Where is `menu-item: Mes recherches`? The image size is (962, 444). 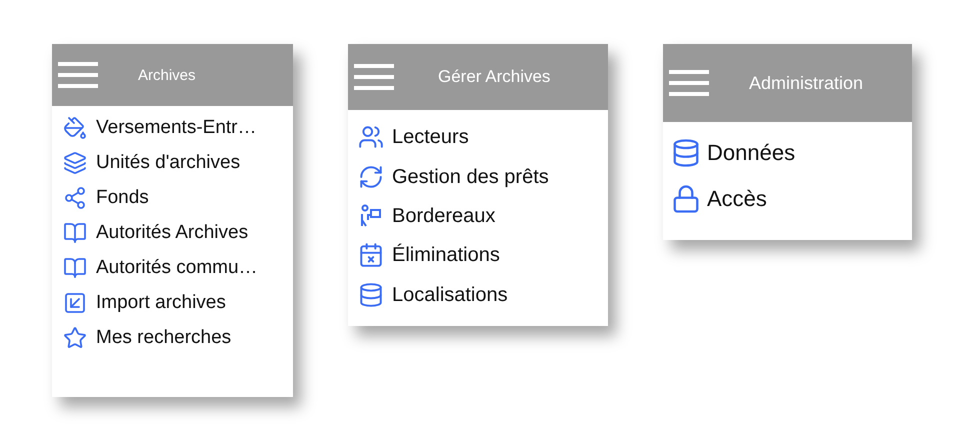 menu-item: Mes recherches is located at coordinates (164, 338).